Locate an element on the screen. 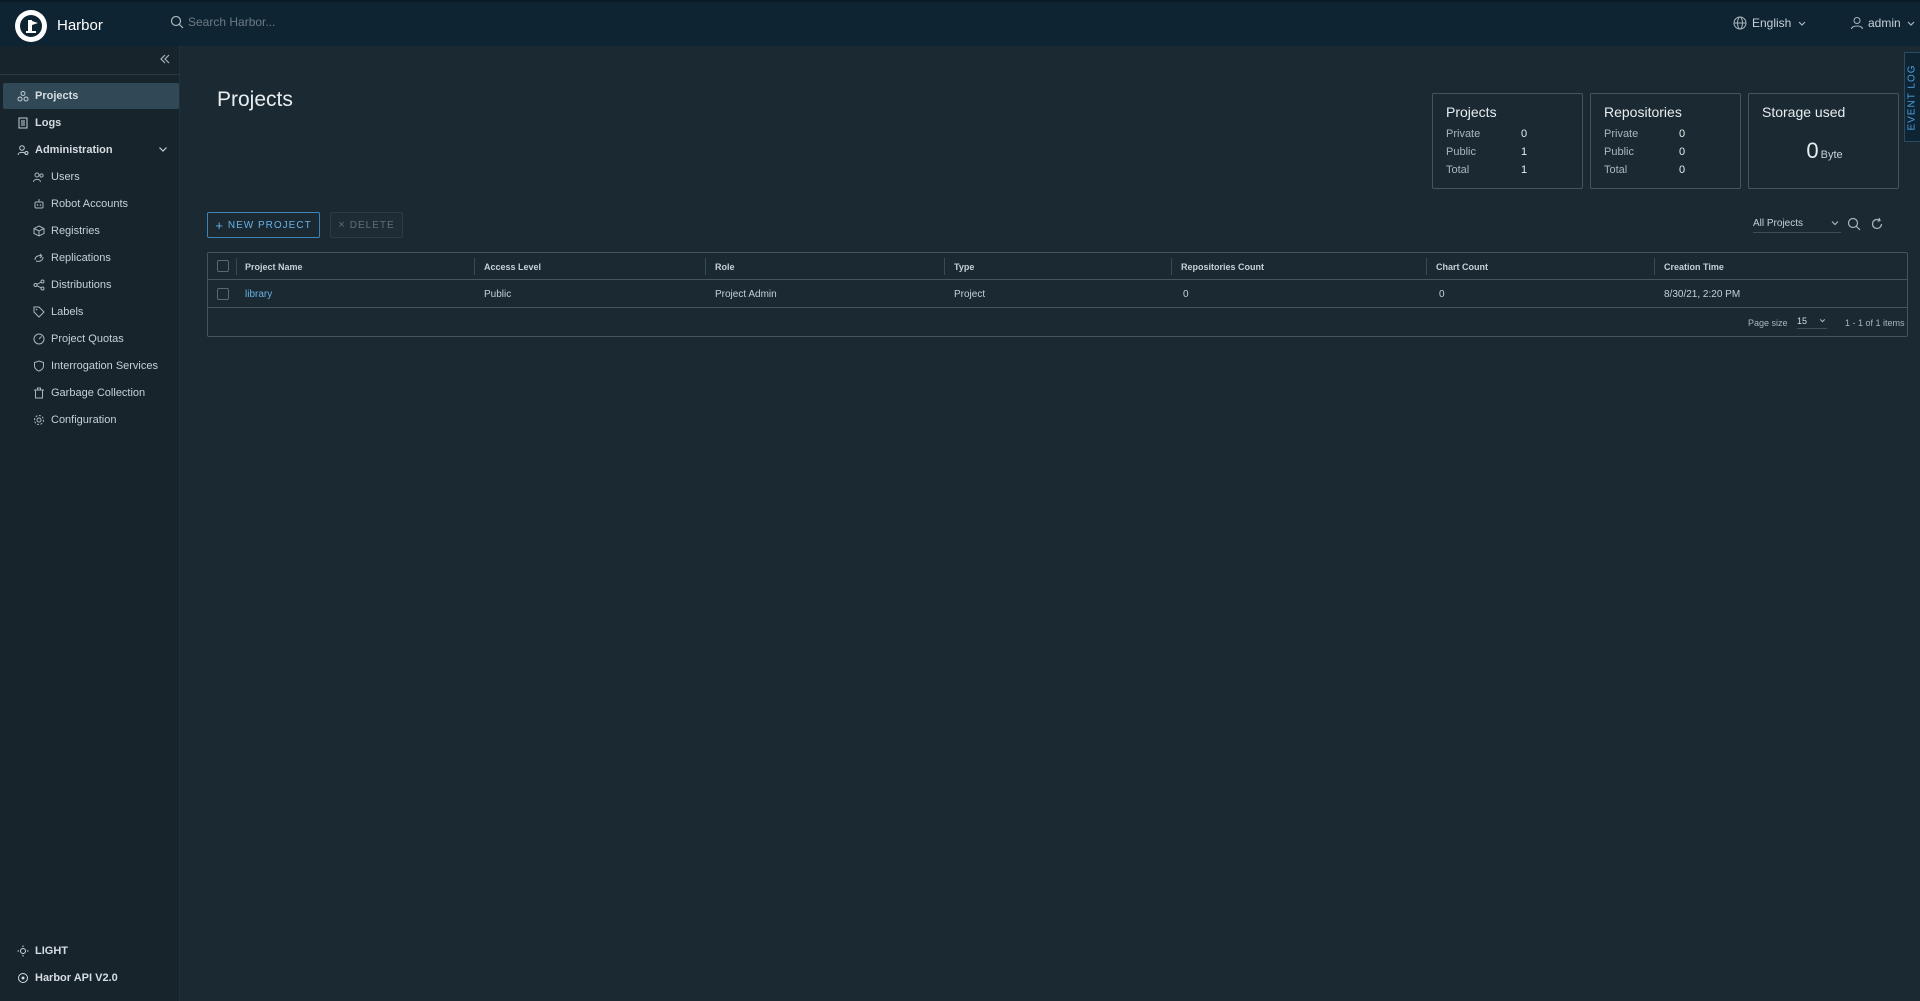  creation-time-cell: 8/30/21, 2:20 PM is located at coordinates (1702, 294).